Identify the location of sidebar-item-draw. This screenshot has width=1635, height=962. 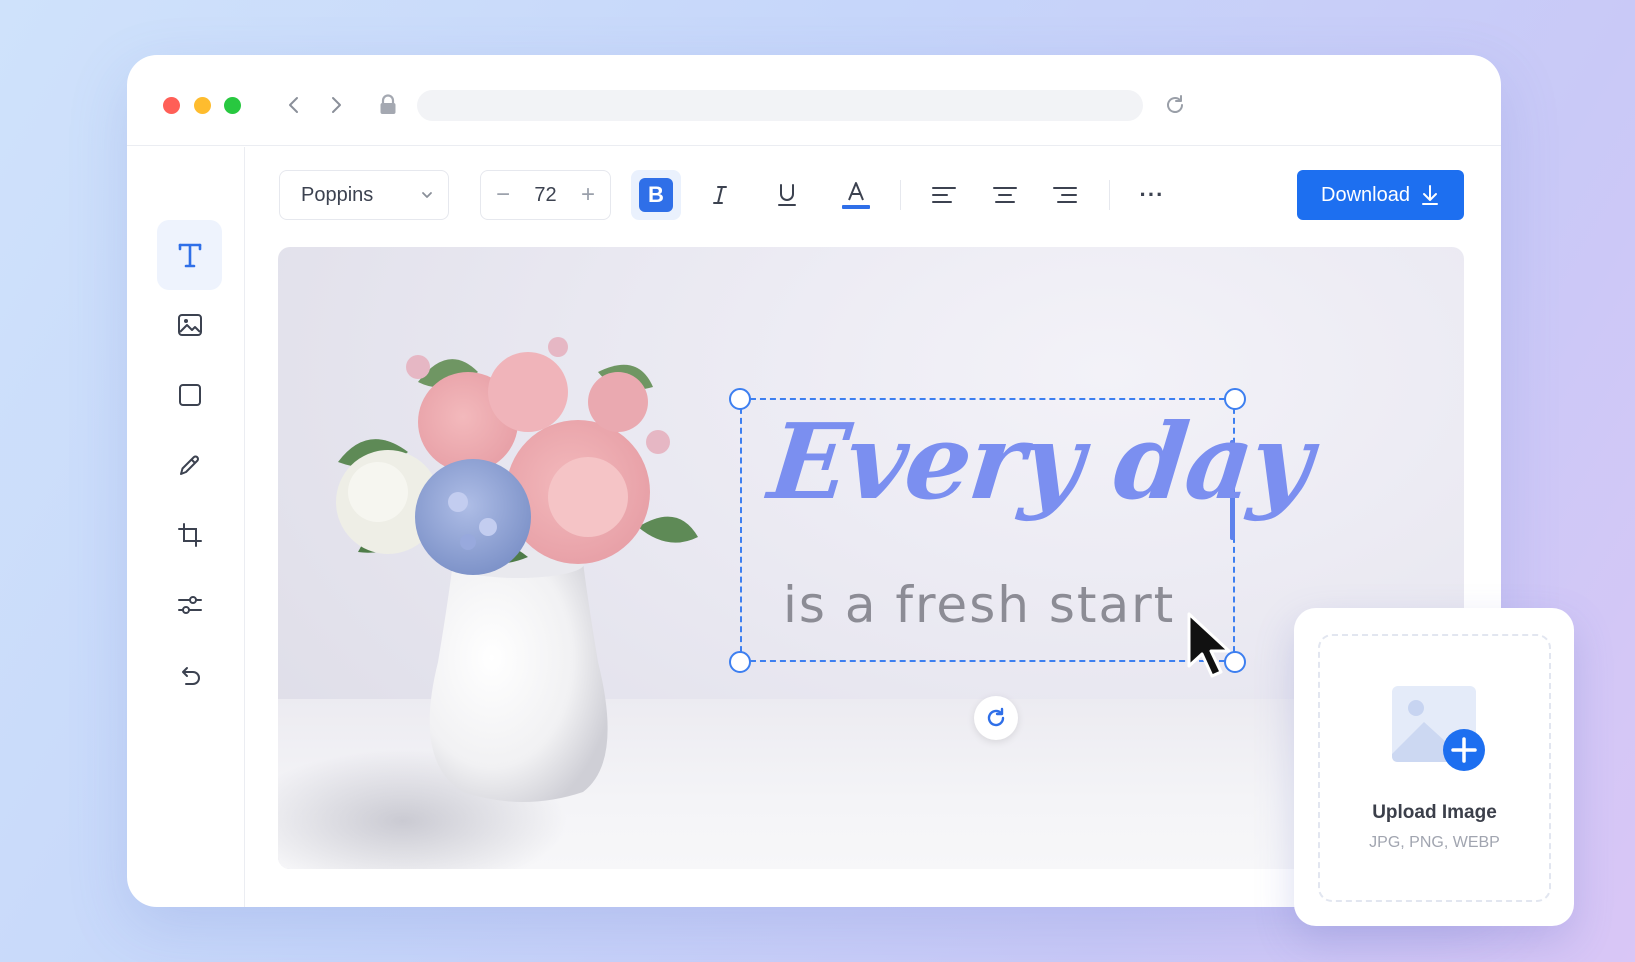
(189, 465).